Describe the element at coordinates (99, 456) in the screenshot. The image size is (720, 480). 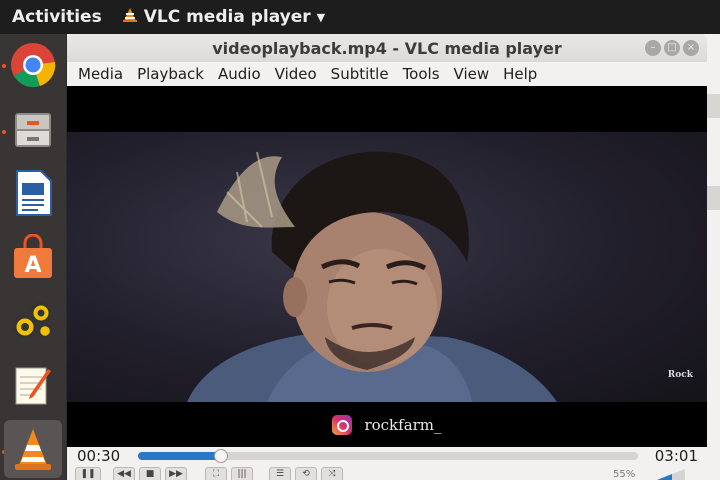
I see `elapsed-time: 00:30` at that location.